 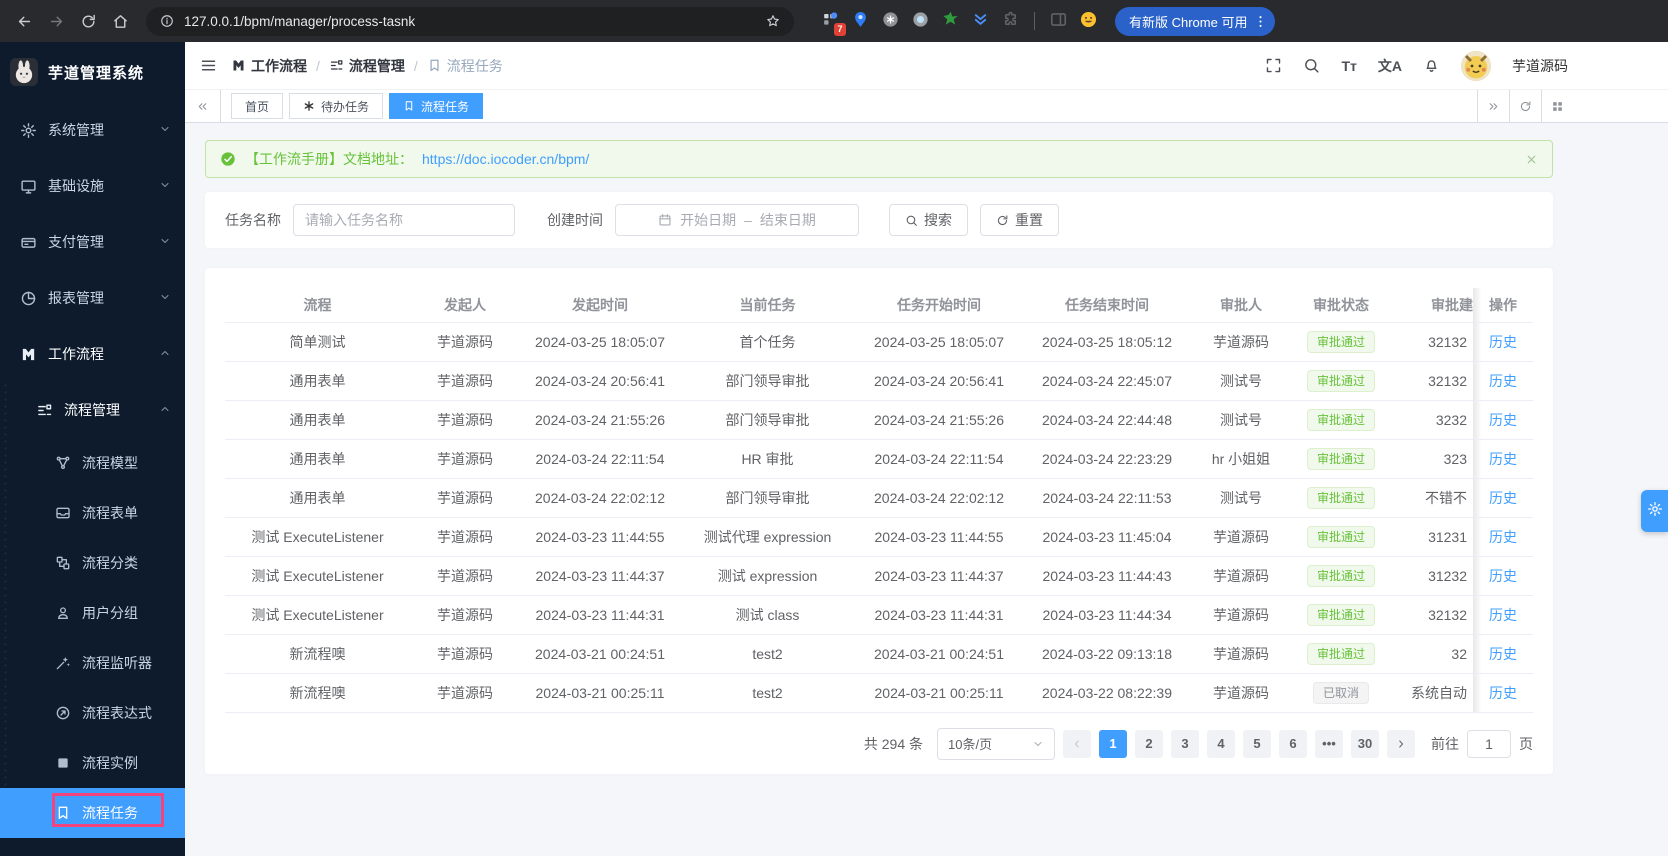 I want to click on cell-approver: 芋道源码, so click(x=1241, y=654).